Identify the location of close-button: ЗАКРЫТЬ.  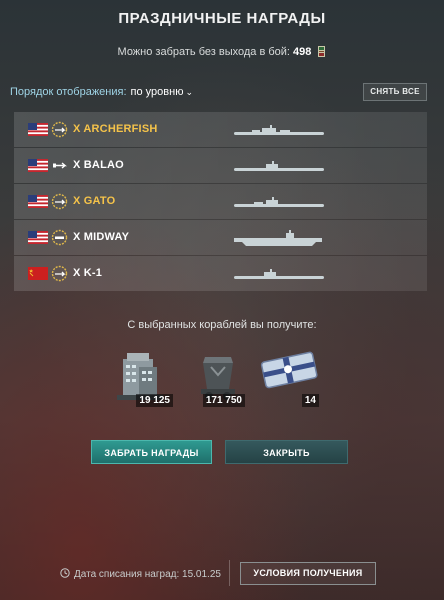
(286, 452).